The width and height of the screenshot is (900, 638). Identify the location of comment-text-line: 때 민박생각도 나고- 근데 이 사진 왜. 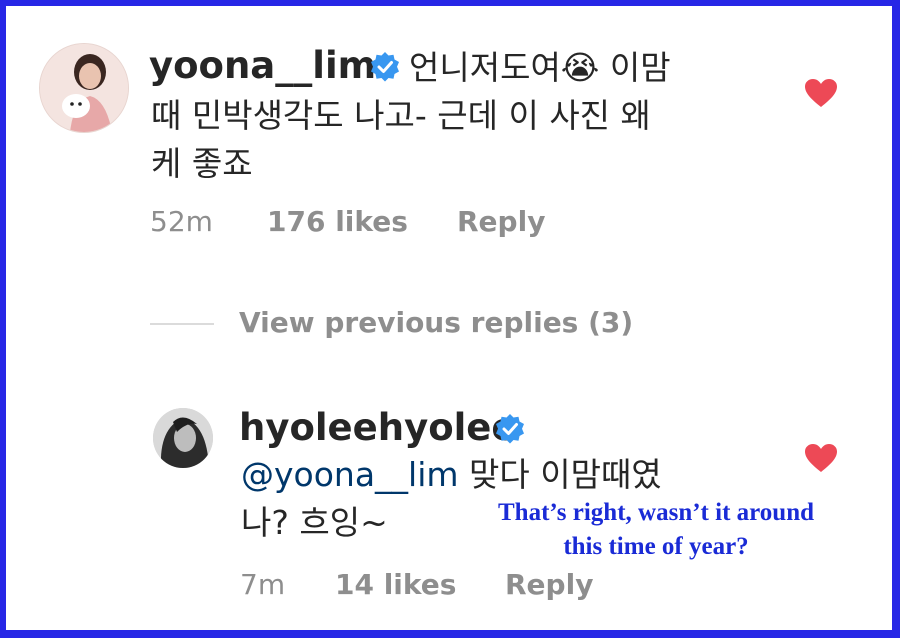
(401, 115).